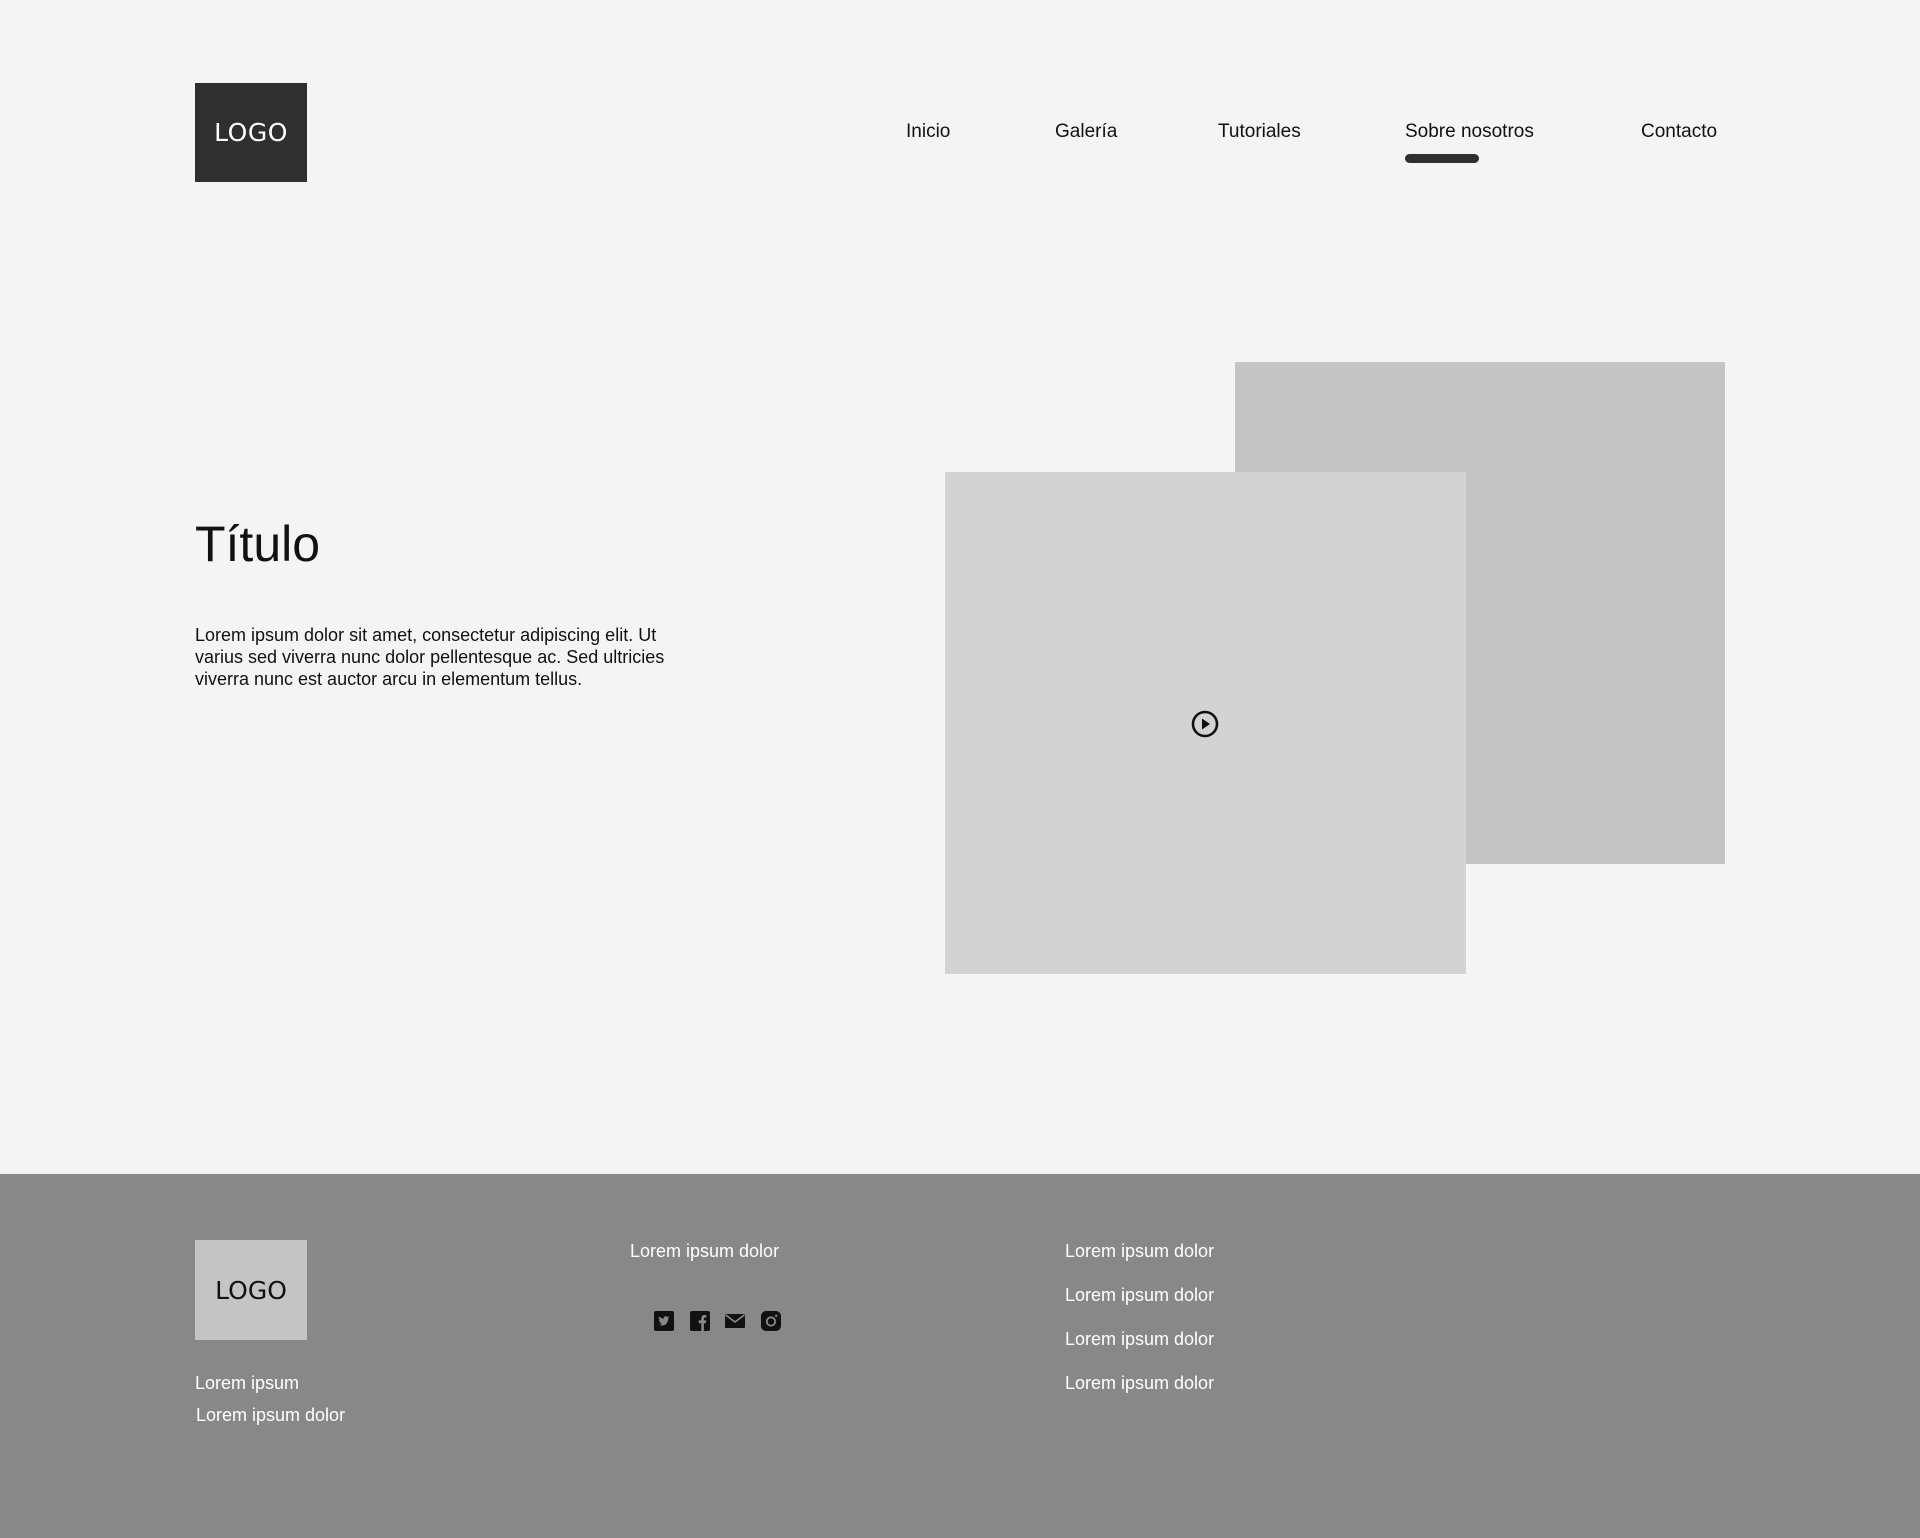  What do you see at coordinates (1139, 1251) in the screenshot?
I see `footer-link-1: Lorem ipsum dolor` at bounding box center [1139, 1251].